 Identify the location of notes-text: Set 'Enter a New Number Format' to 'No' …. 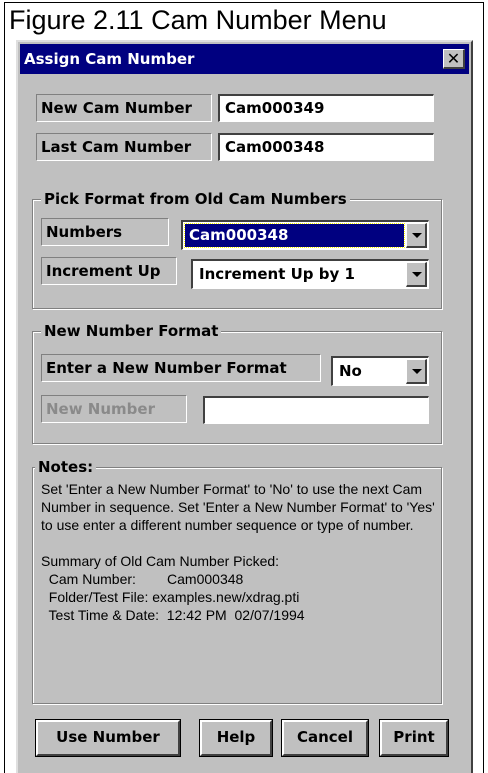
(238, 507).